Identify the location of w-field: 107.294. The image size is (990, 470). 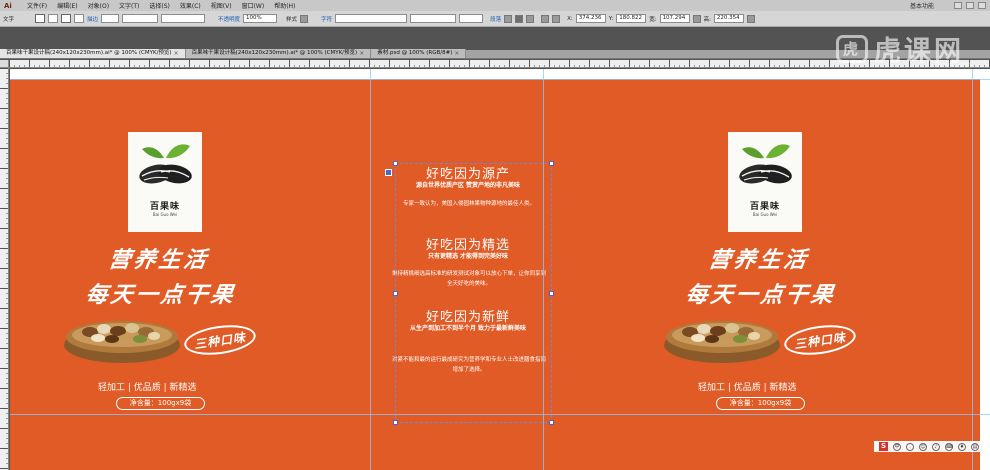
(674, 18).